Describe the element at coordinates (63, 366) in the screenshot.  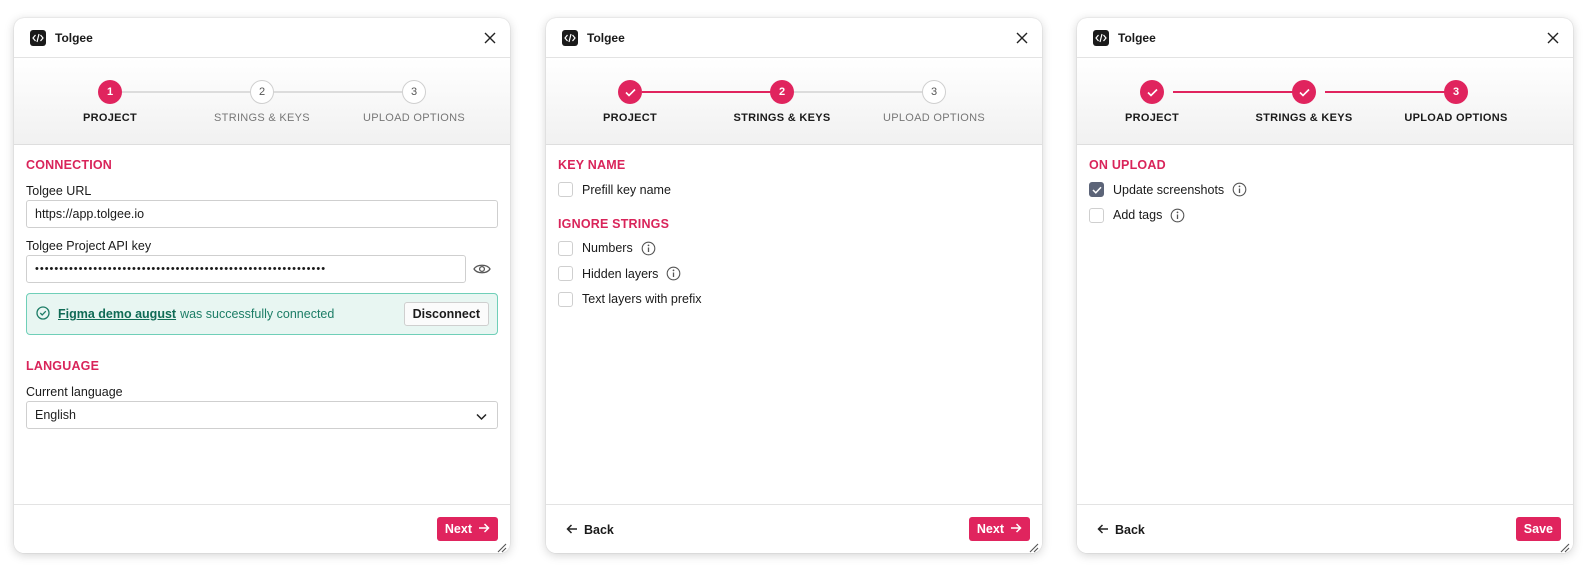
I see `section-title-language: LANGUAGE` at that location.